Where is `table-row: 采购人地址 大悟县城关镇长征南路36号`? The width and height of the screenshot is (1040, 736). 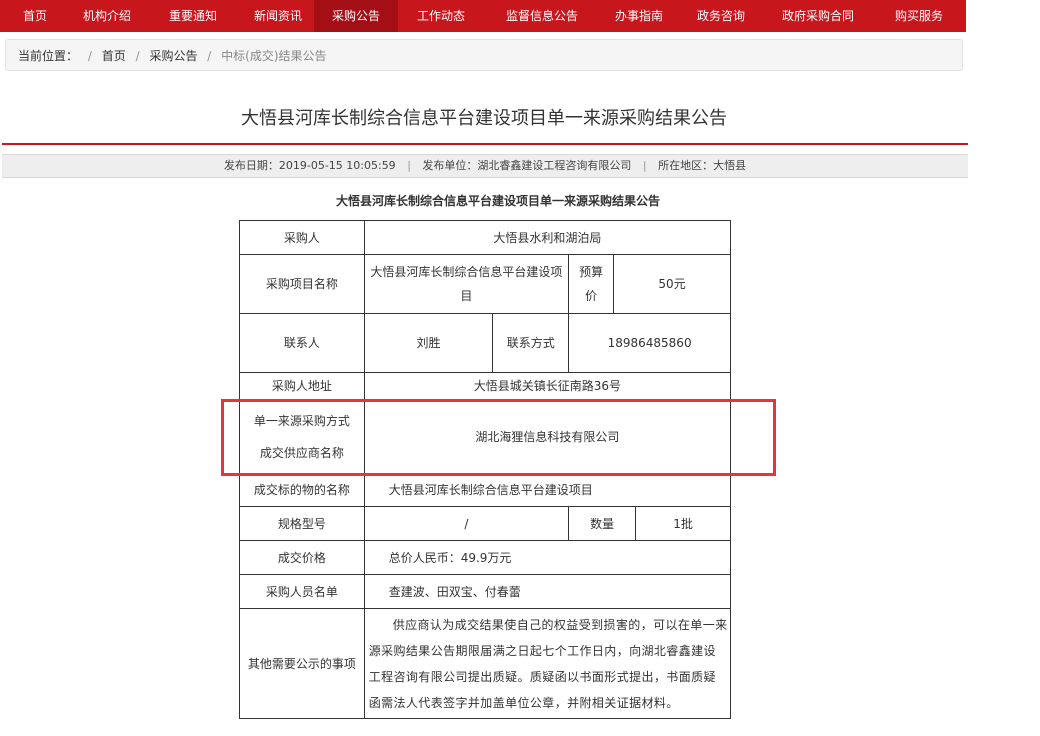
table-row: 采购人地址 大悟县城关镇长征南路36号 is located at coordinates (485, 386).